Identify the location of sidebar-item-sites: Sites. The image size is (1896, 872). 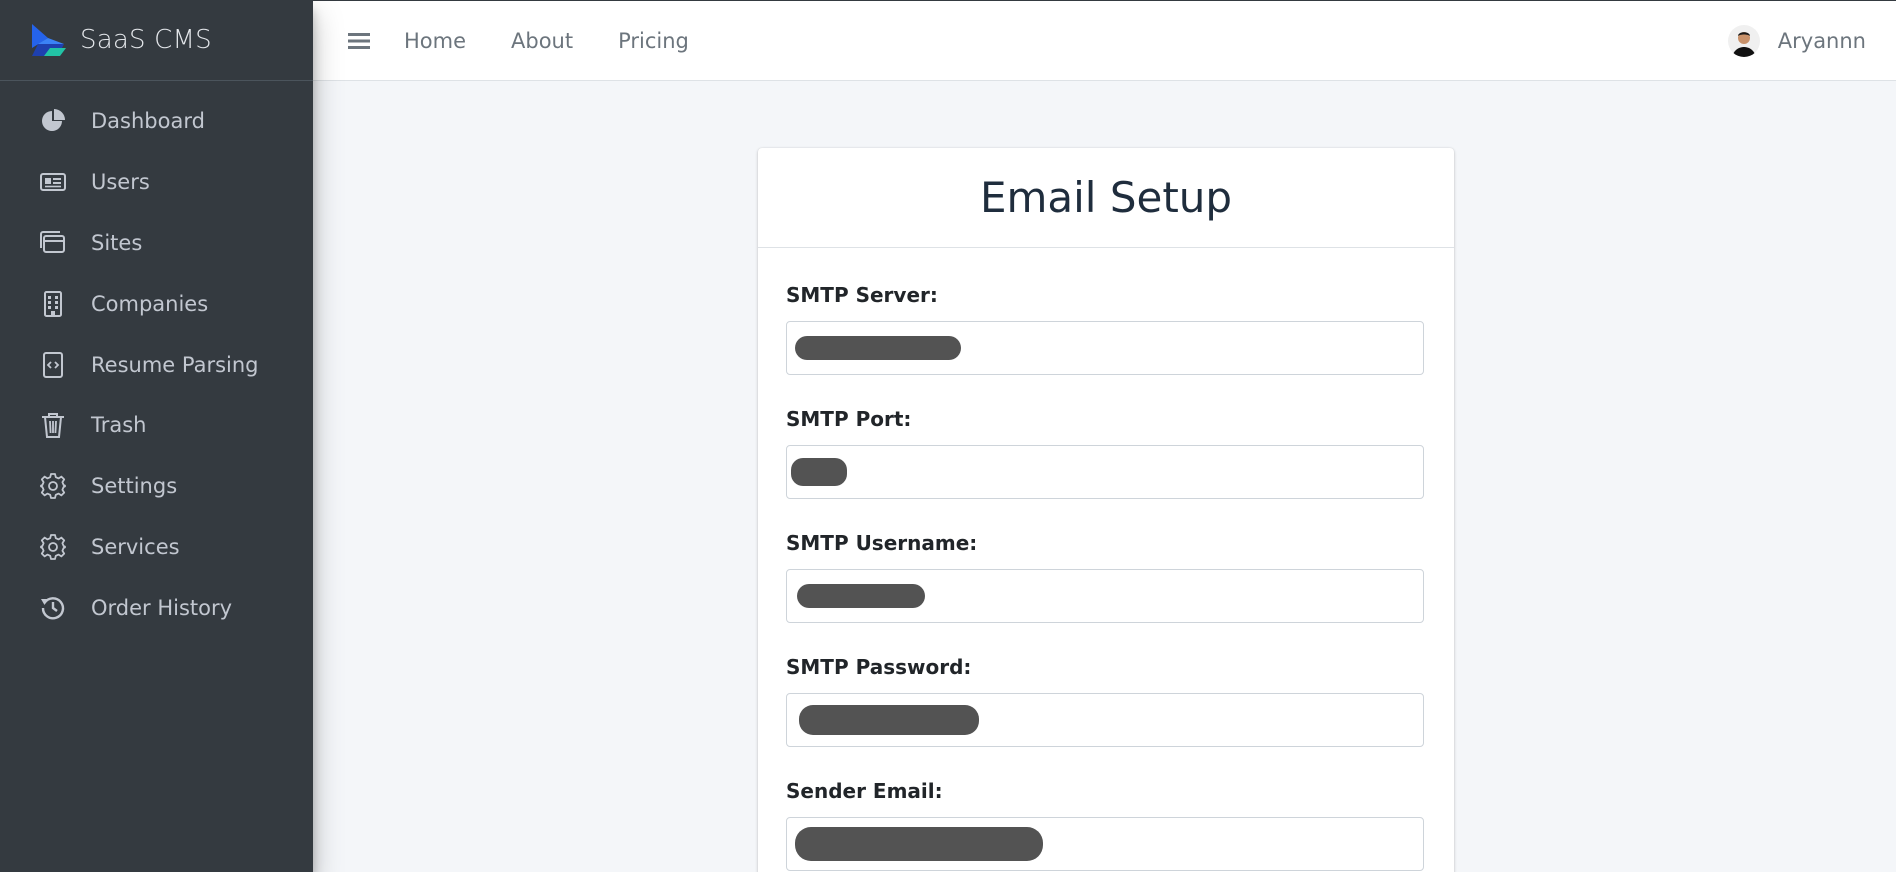
(156, 243).